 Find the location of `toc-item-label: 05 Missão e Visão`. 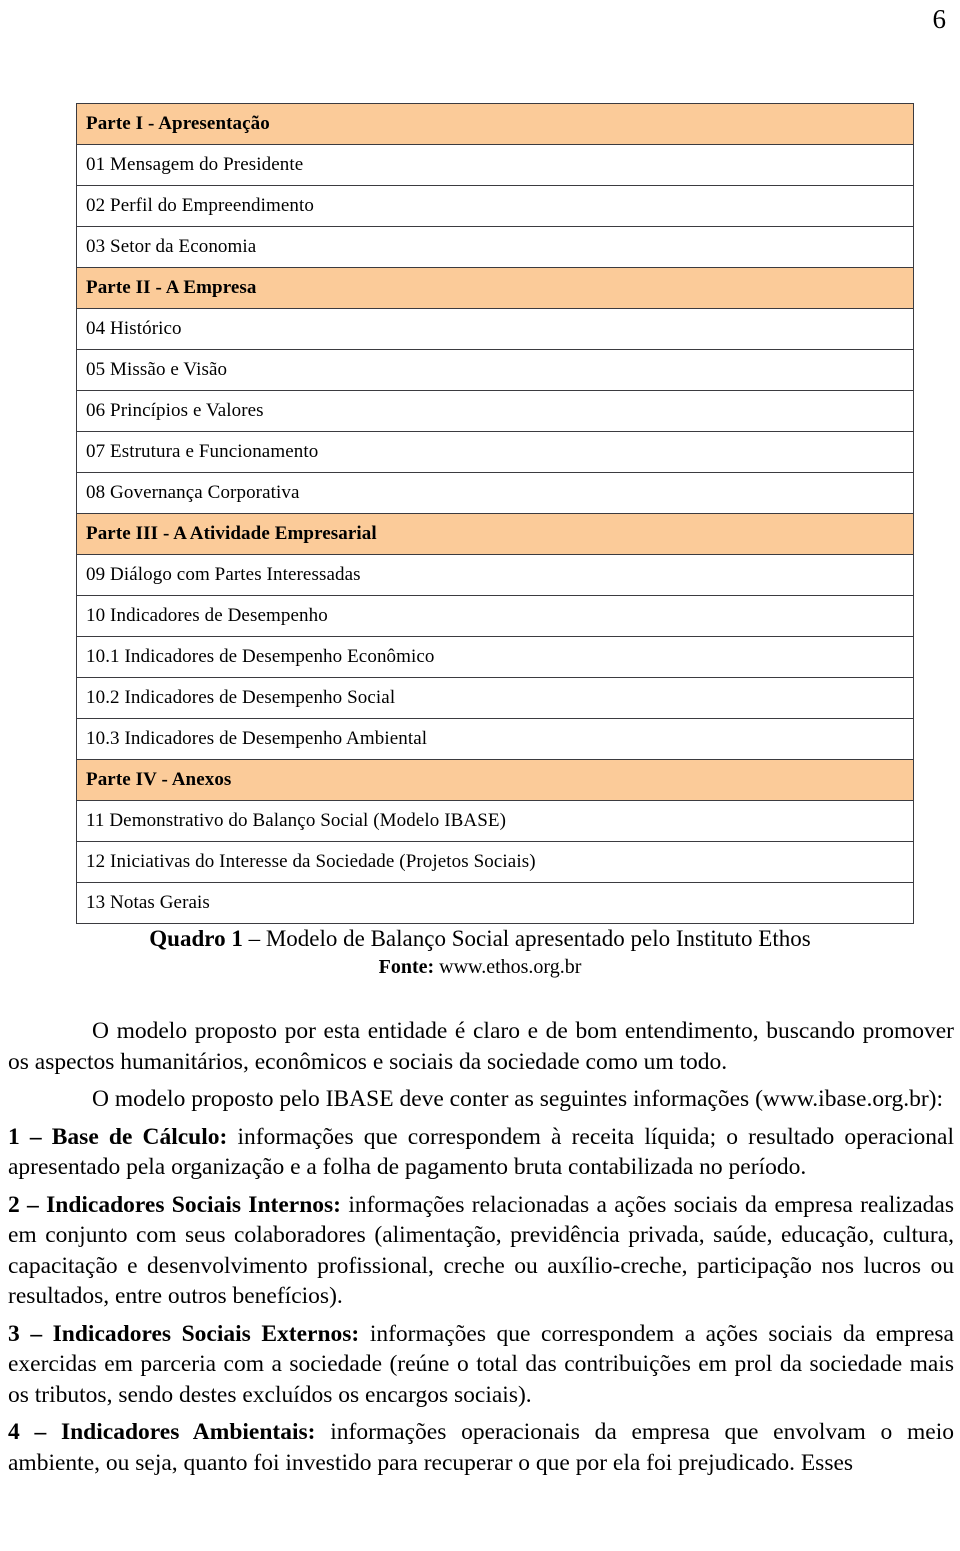

toc-item-label: 05 Missão e Visão is located at coordinates (495, 370).